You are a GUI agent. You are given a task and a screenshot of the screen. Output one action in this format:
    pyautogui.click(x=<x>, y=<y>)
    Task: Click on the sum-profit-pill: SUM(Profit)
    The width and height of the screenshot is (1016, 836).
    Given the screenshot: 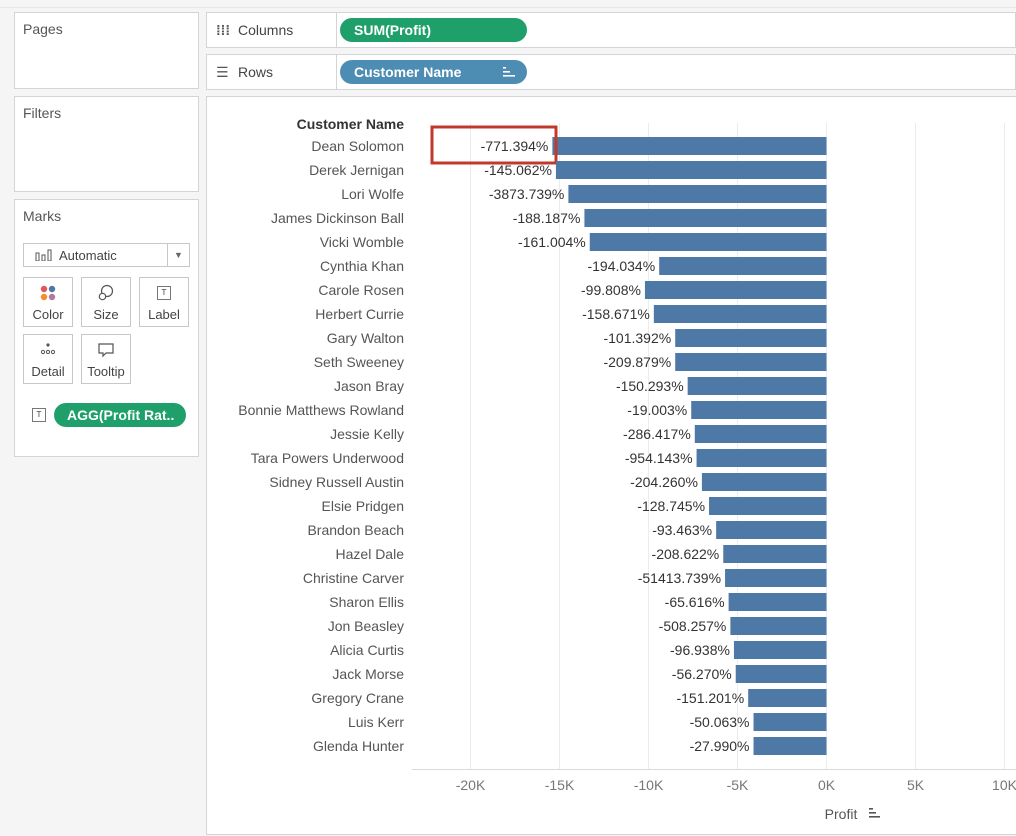 What is the action you would take?
    pyautogui.click(x=433, y=30)
    